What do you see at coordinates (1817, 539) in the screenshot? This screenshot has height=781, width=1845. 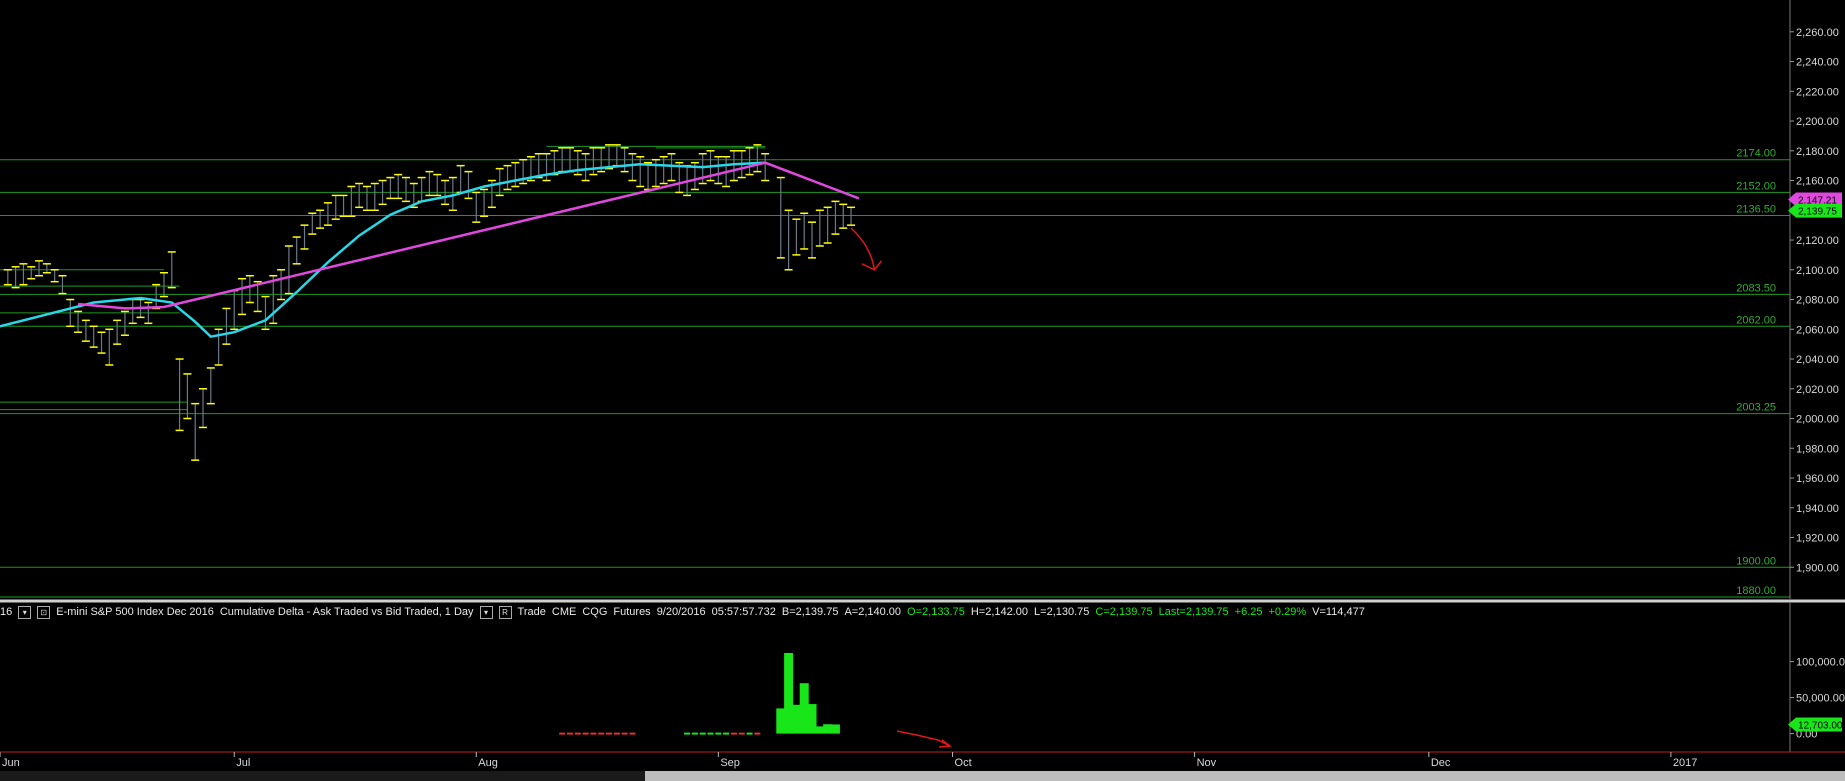 I see `price-tick-label: 1,920.00` at bounding box center [1817, 539].